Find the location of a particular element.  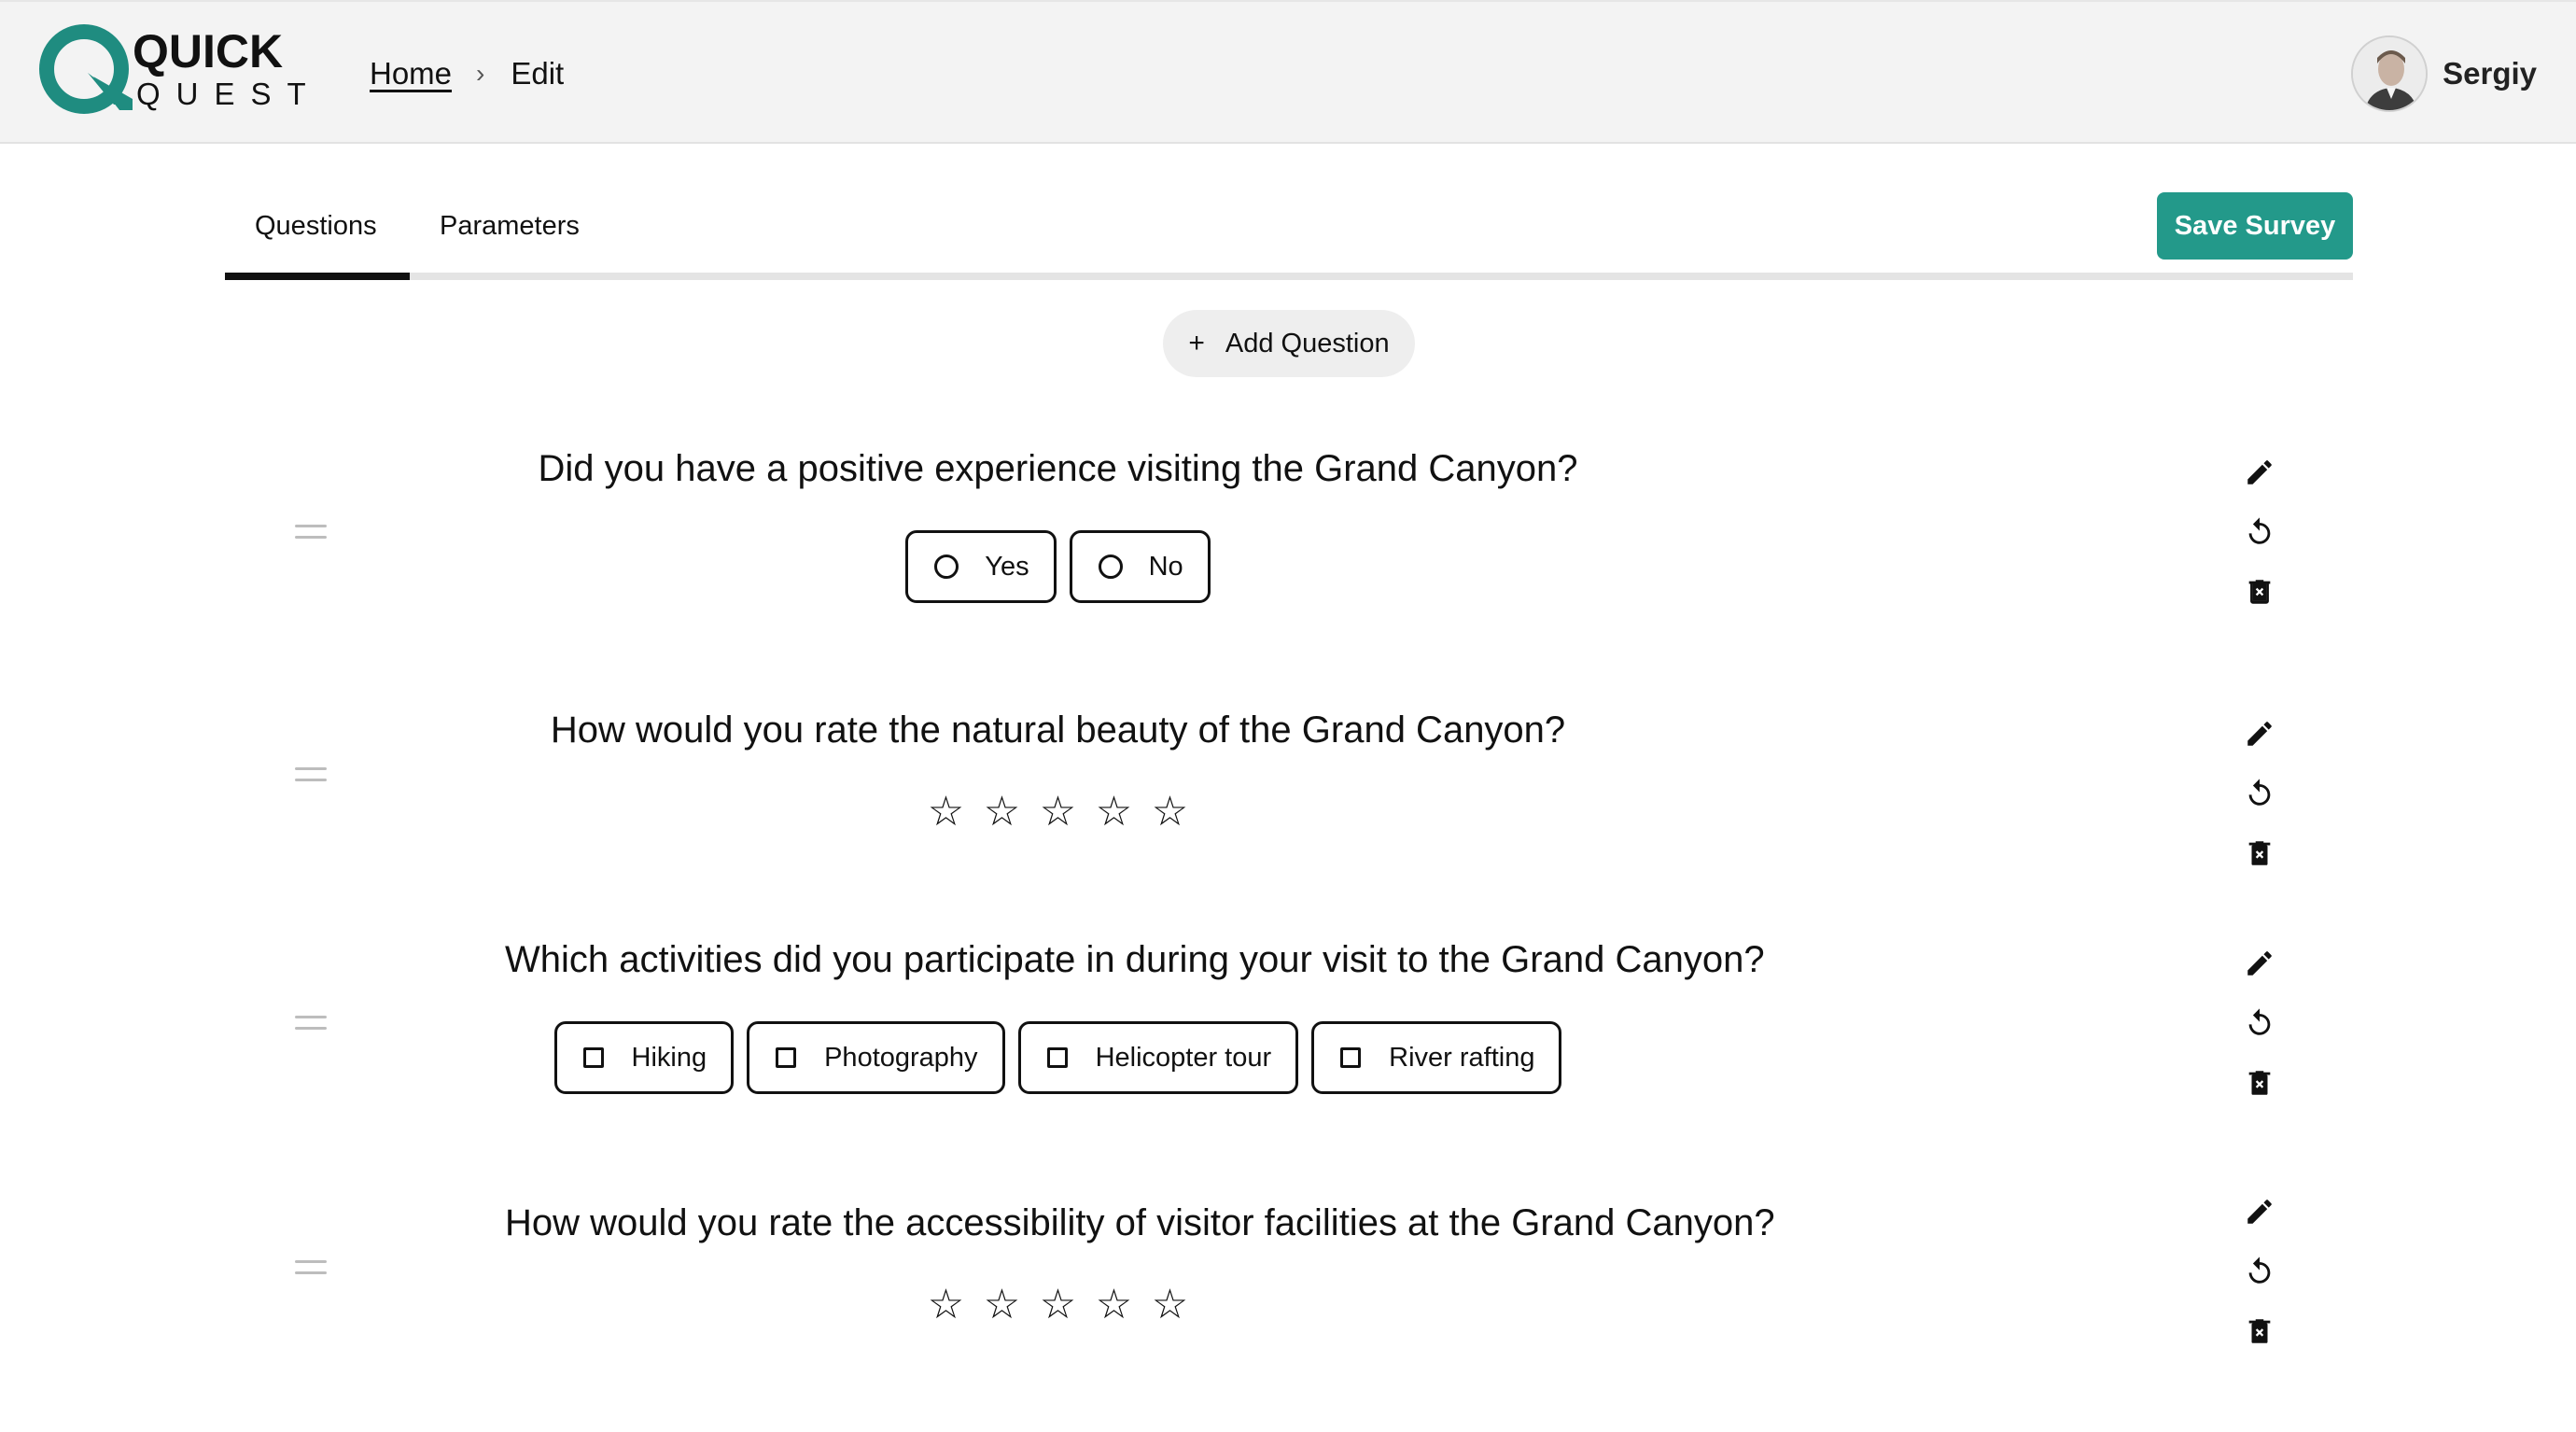

checkbox-option: Photography is located at coordinates (876, 1057).